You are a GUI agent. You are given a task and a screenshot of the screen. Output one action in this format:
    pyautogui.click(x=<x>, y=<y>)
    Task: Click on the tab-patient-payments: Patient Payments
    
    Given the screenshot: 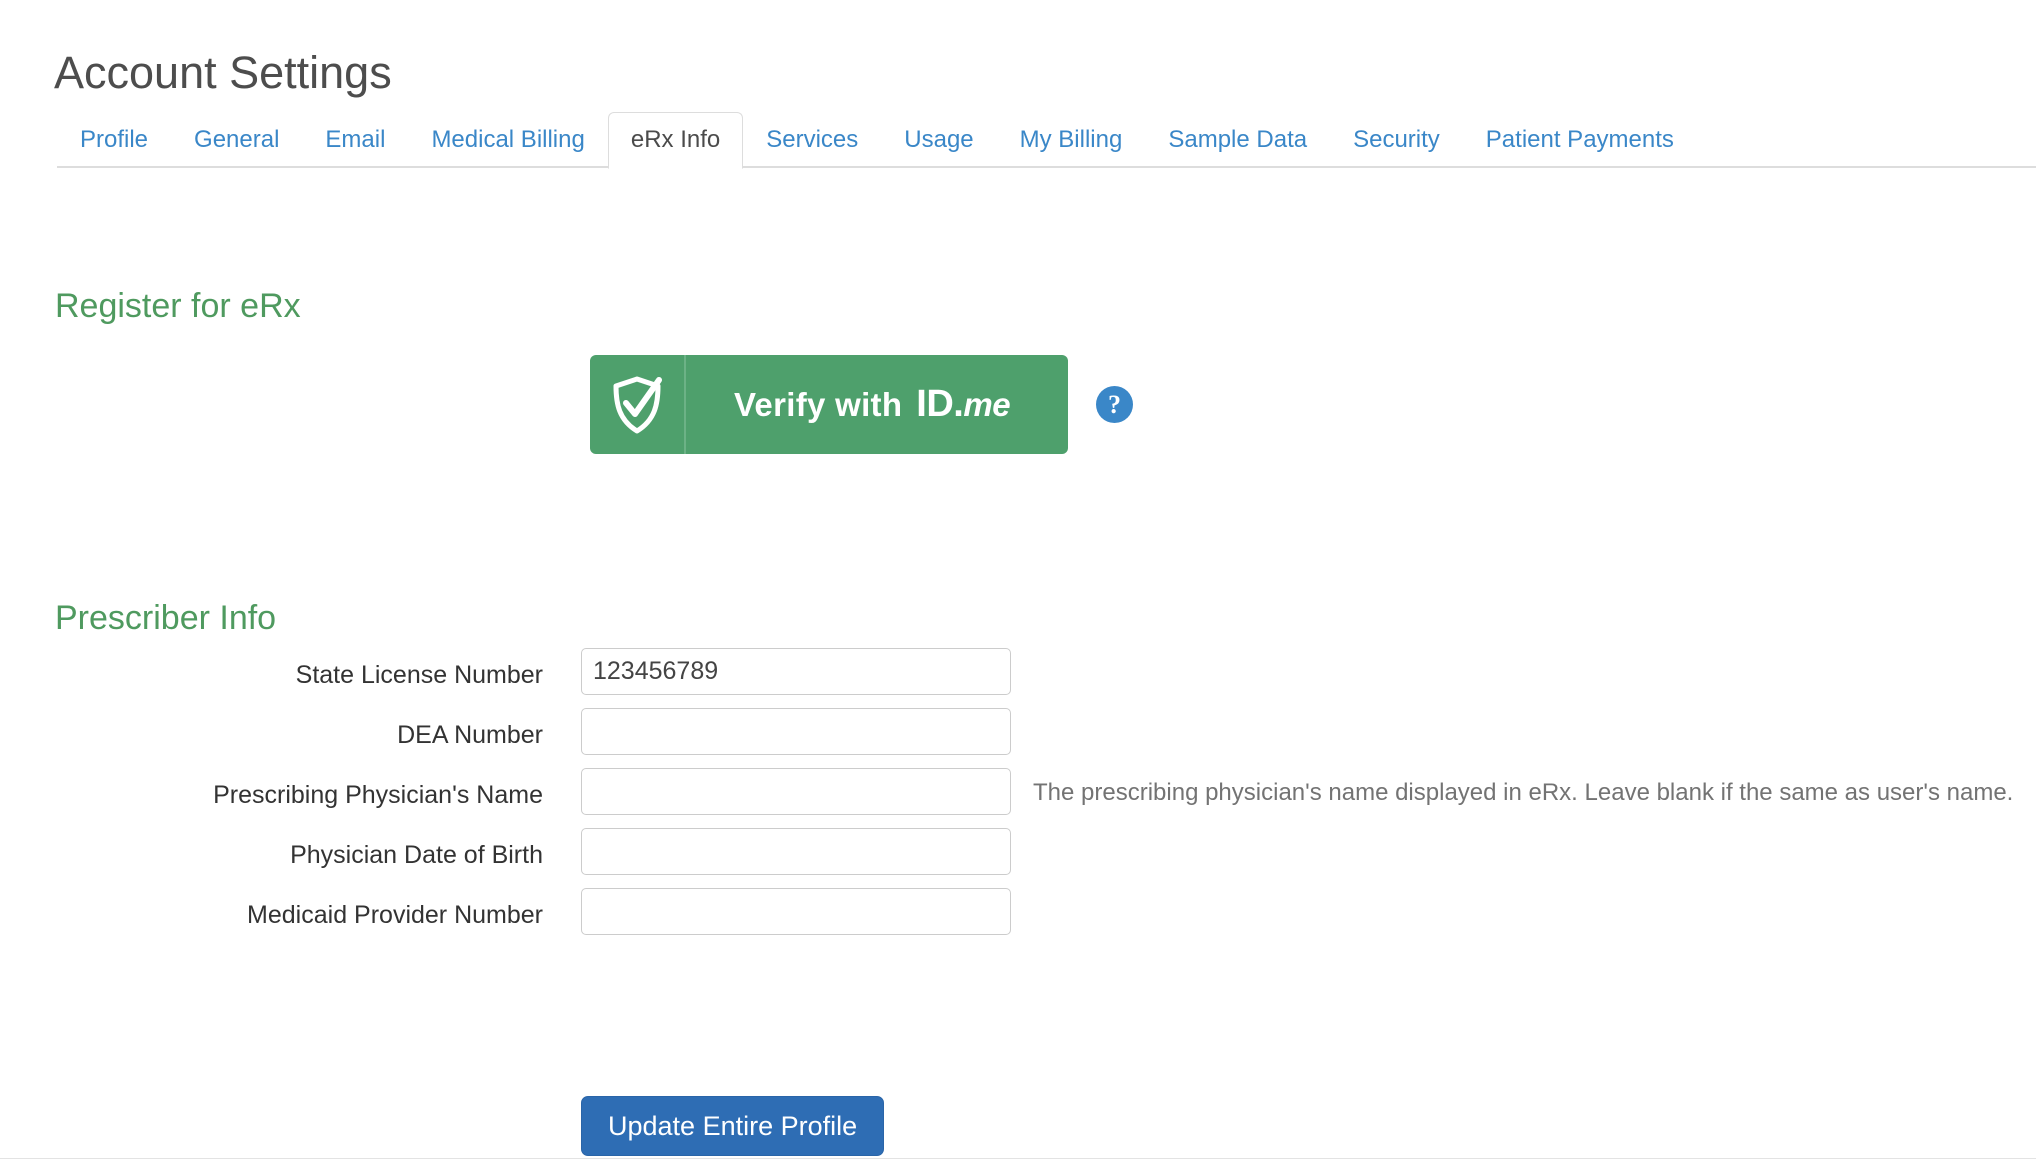 What is the action you would take?
    pyautogui.click(x=1580, y=139)
    